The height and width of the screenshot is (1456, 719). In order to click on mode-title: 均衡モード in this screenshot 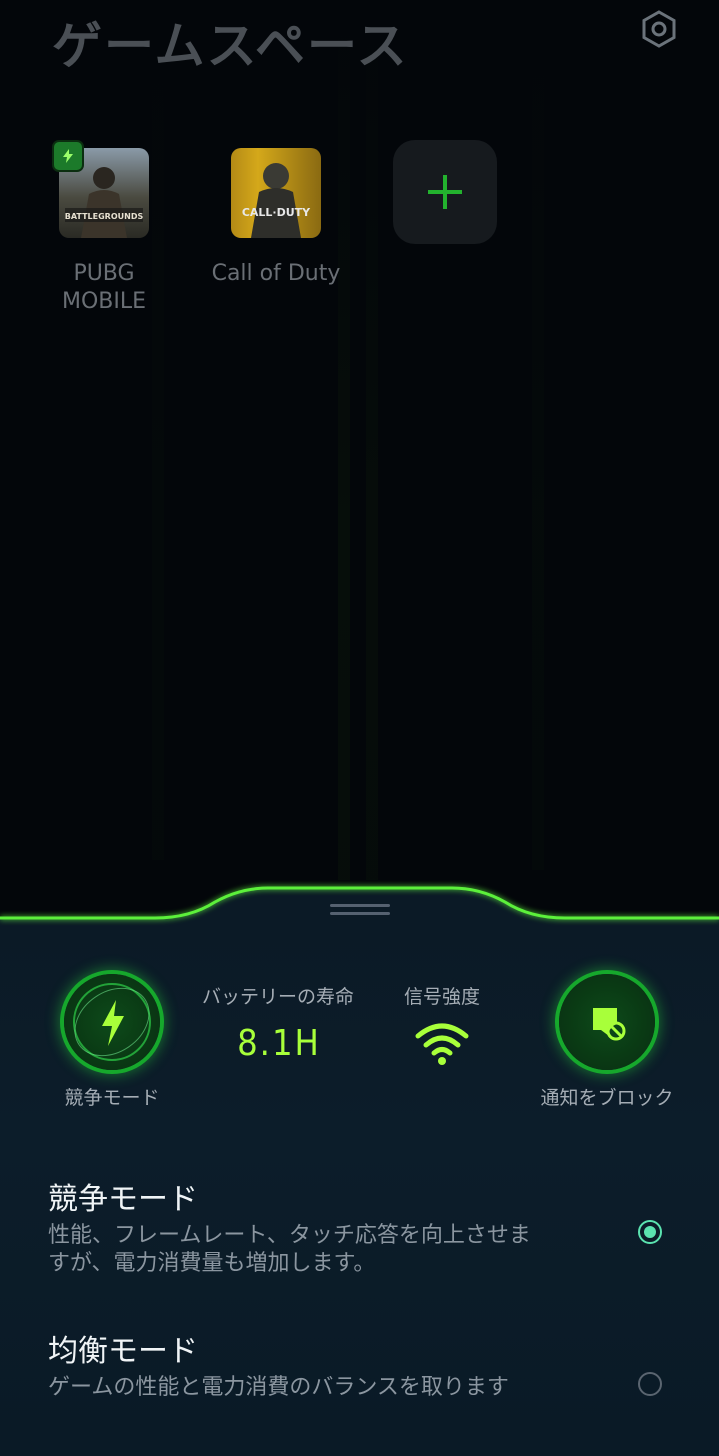, I will do `click(123, 1351)`.